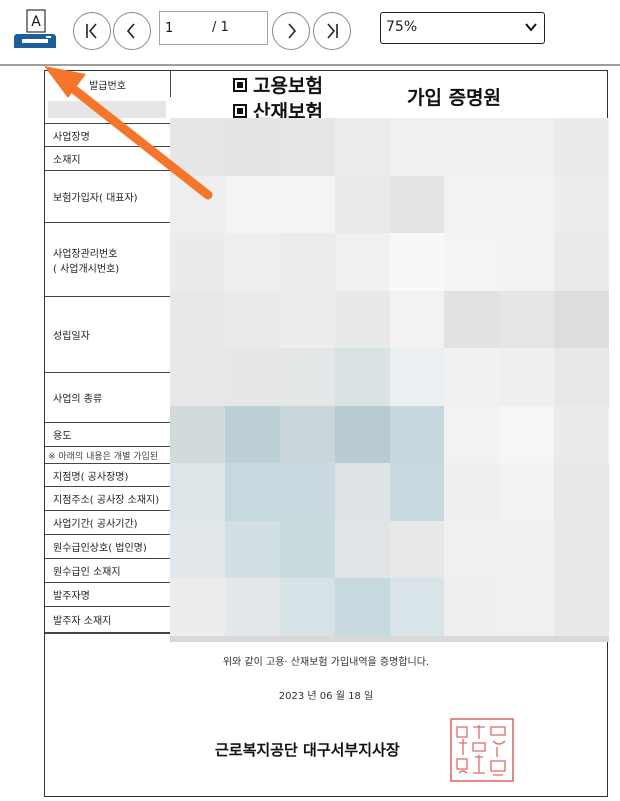 This screenshot has width=620, height=801. I want to click on employment-insurance-text: 고용보험, so click(288, 86).